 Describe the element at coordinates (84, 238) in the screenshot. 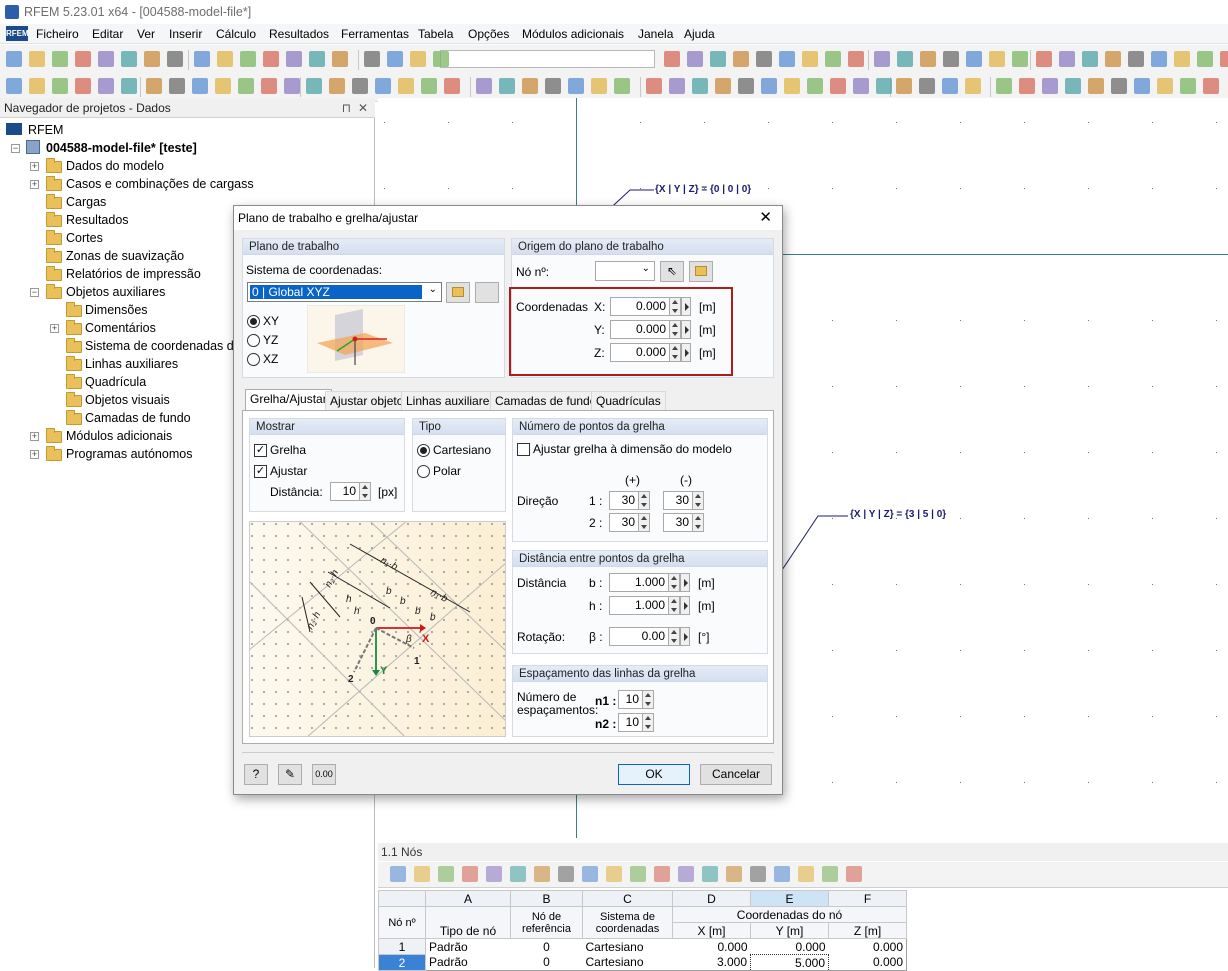

I see `tree-item-sections: Cortes` at that location.